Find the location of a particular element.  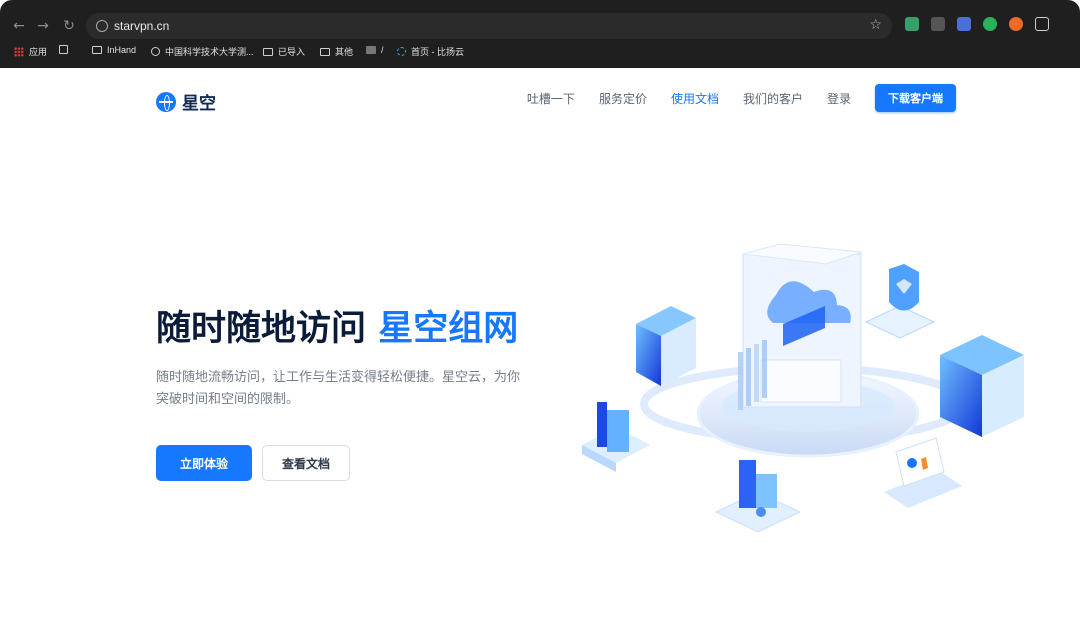

left-building-block is located at coordinates (616, 437).